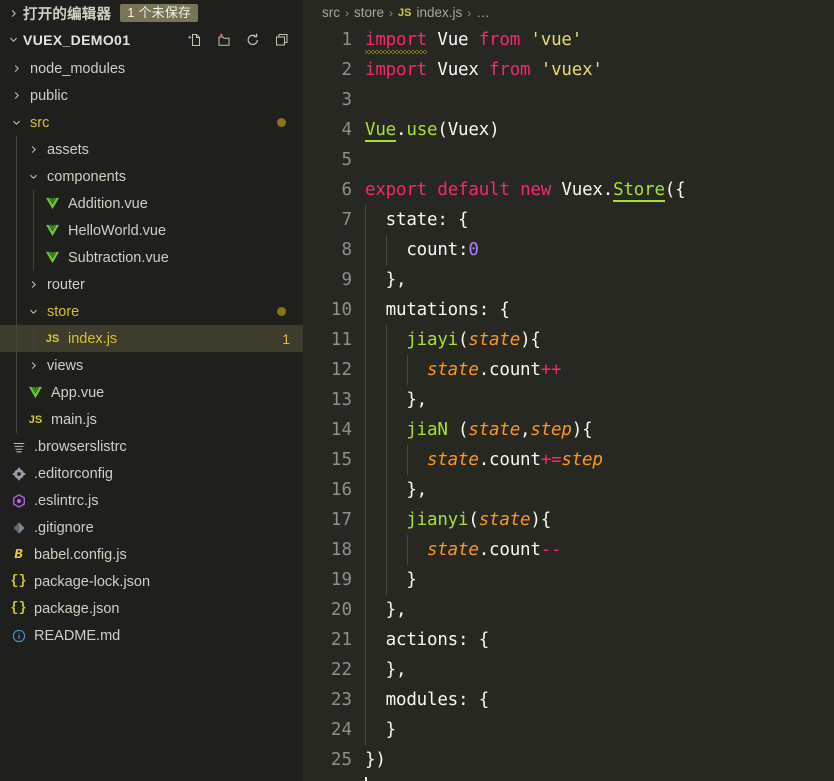 This screenshot has height=781, width=834. I want to click on chevron-right-icon, so click(13, 13).